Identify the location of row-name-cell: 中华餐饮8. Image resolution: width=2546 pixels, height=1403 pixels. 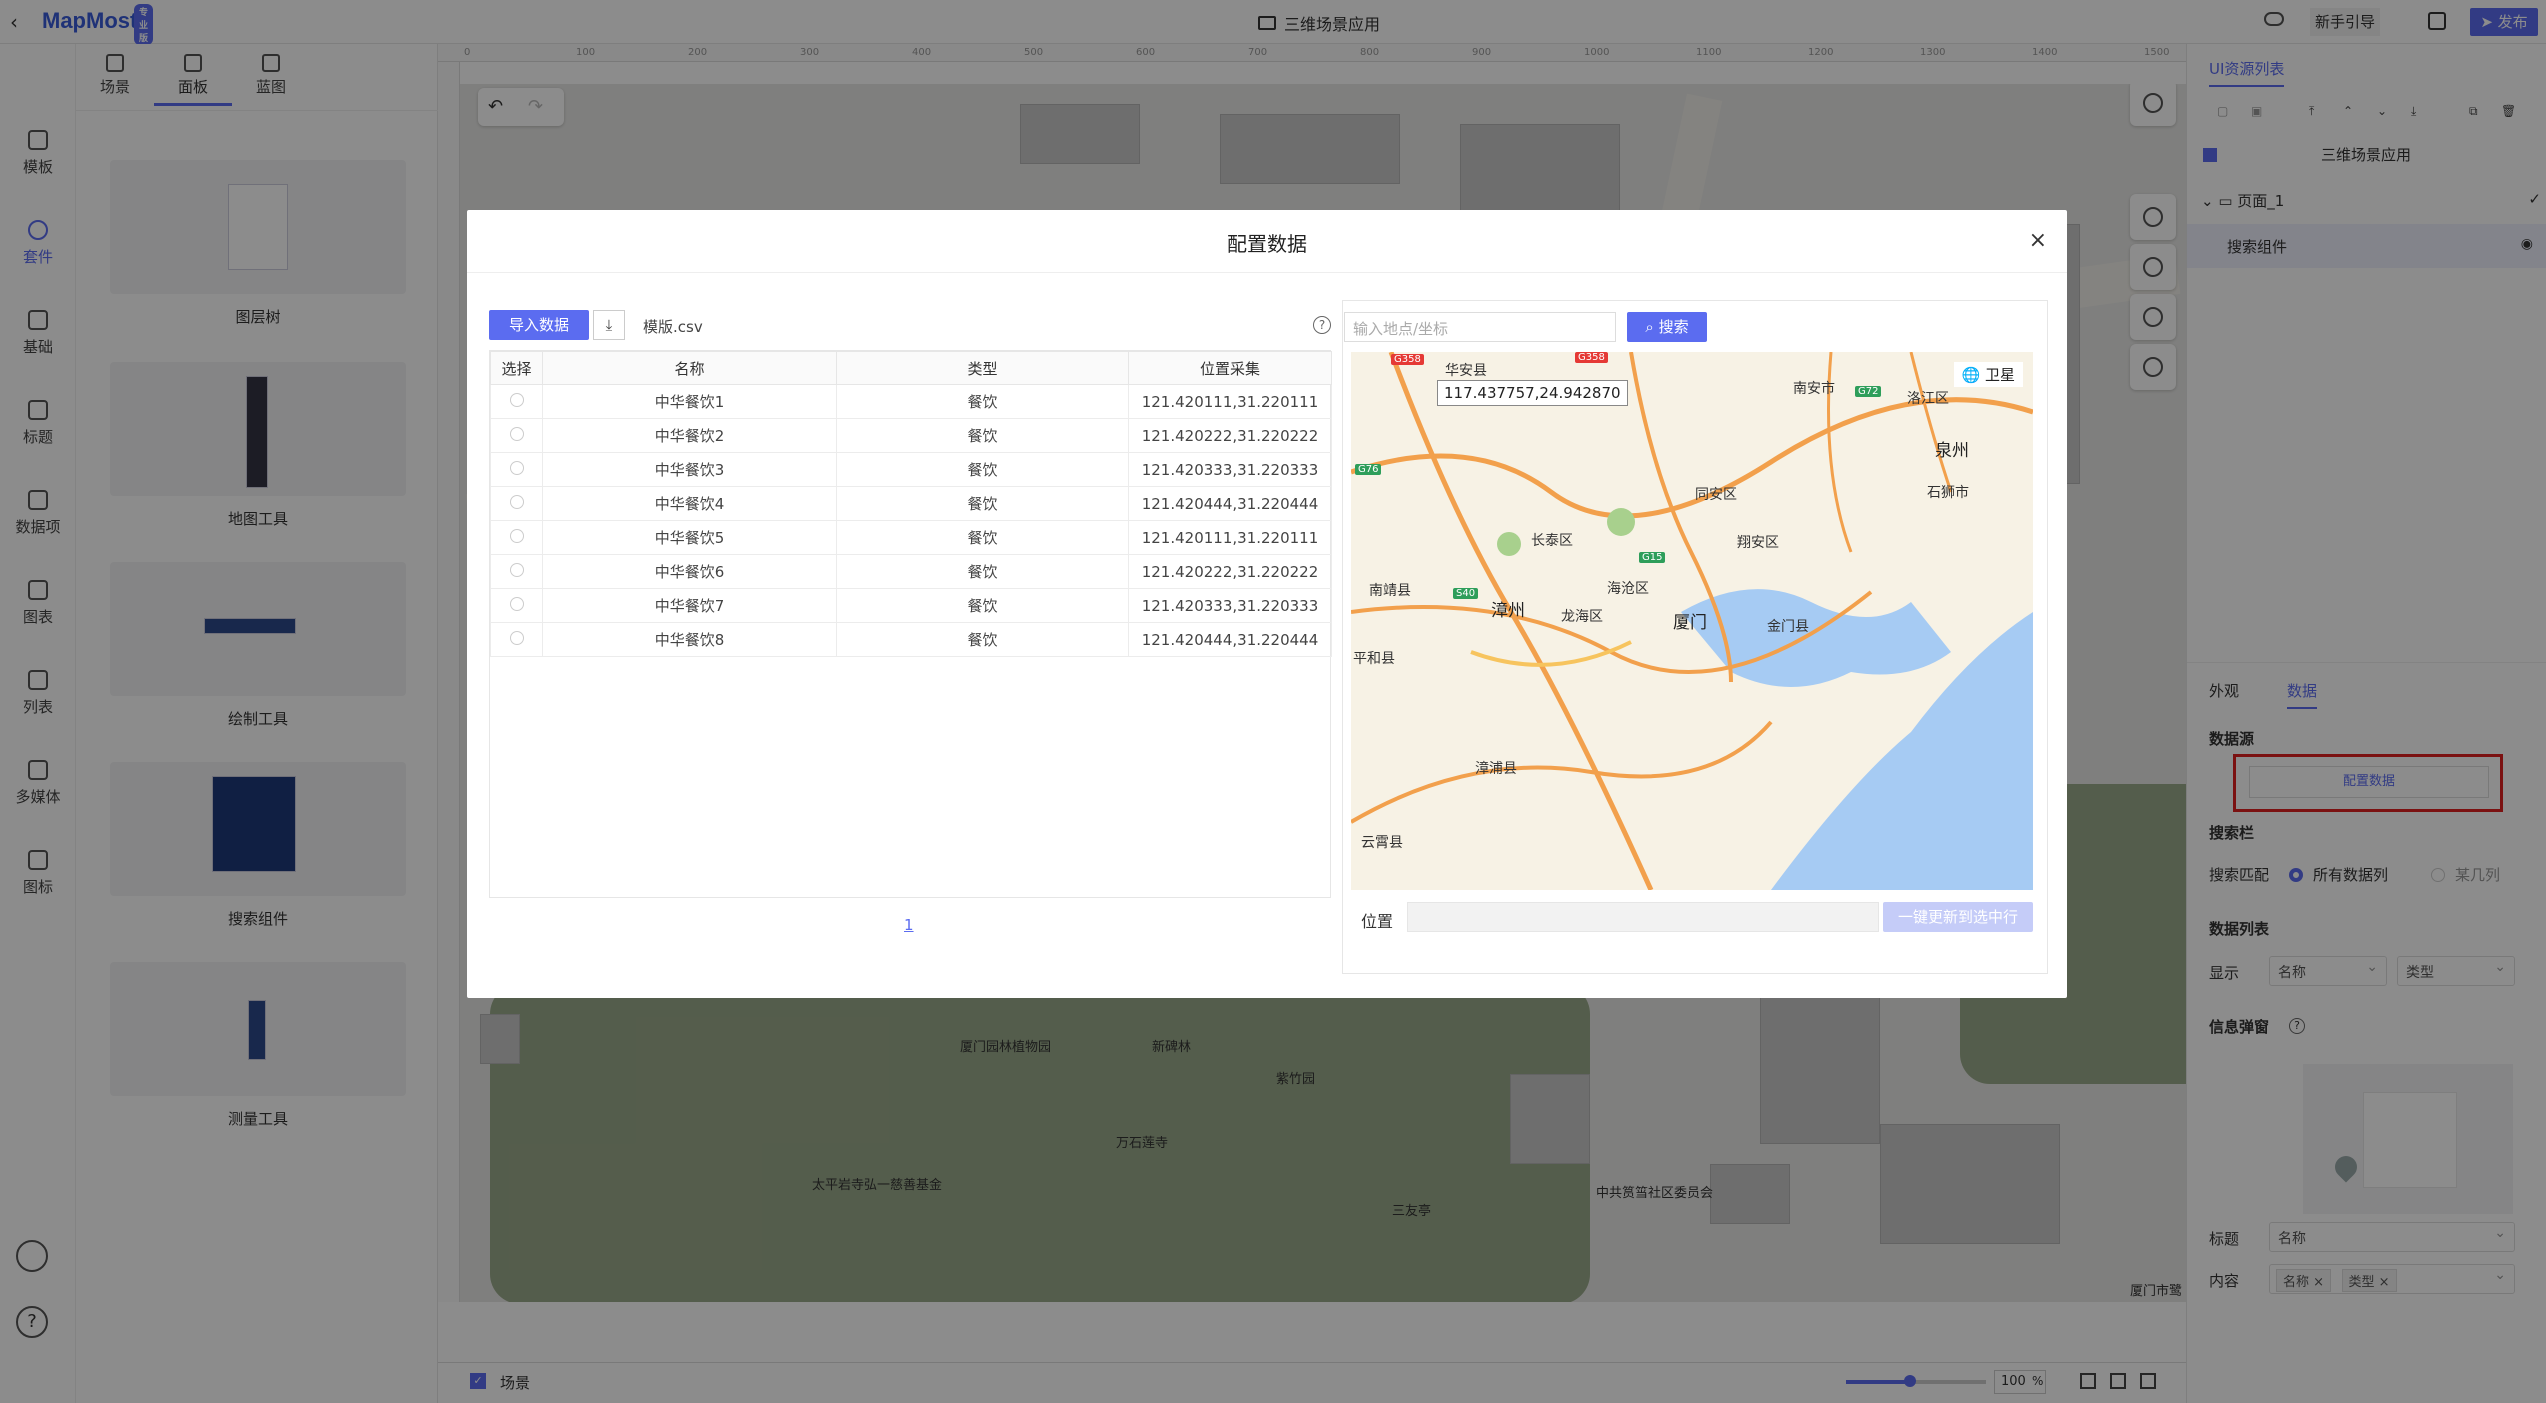
(689, 639).